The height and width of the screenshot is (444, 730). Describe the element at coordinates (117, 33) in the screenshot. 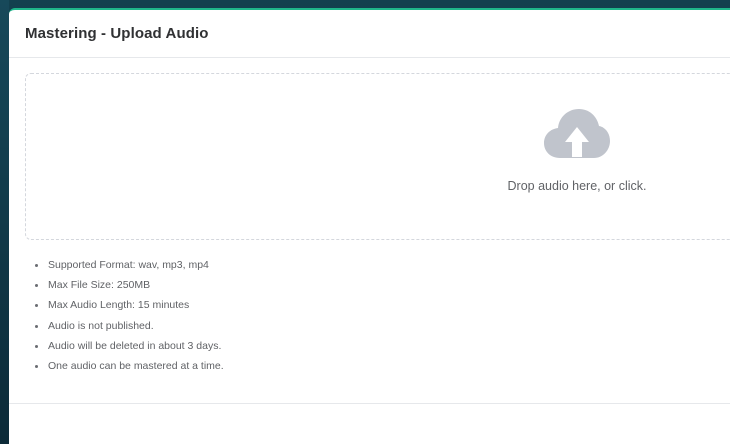

I see `dialog-title: Mastering - Upload Audio` at that location.